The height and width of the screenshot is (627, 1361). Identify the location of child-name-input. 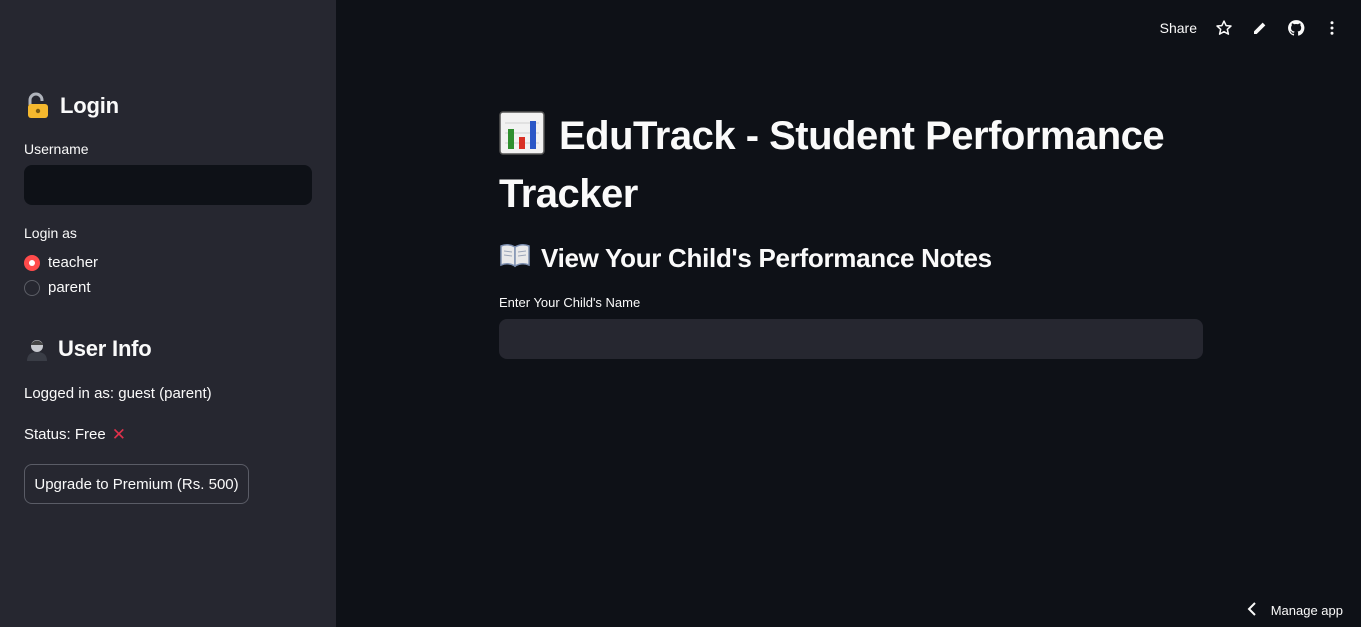
(851, 339).